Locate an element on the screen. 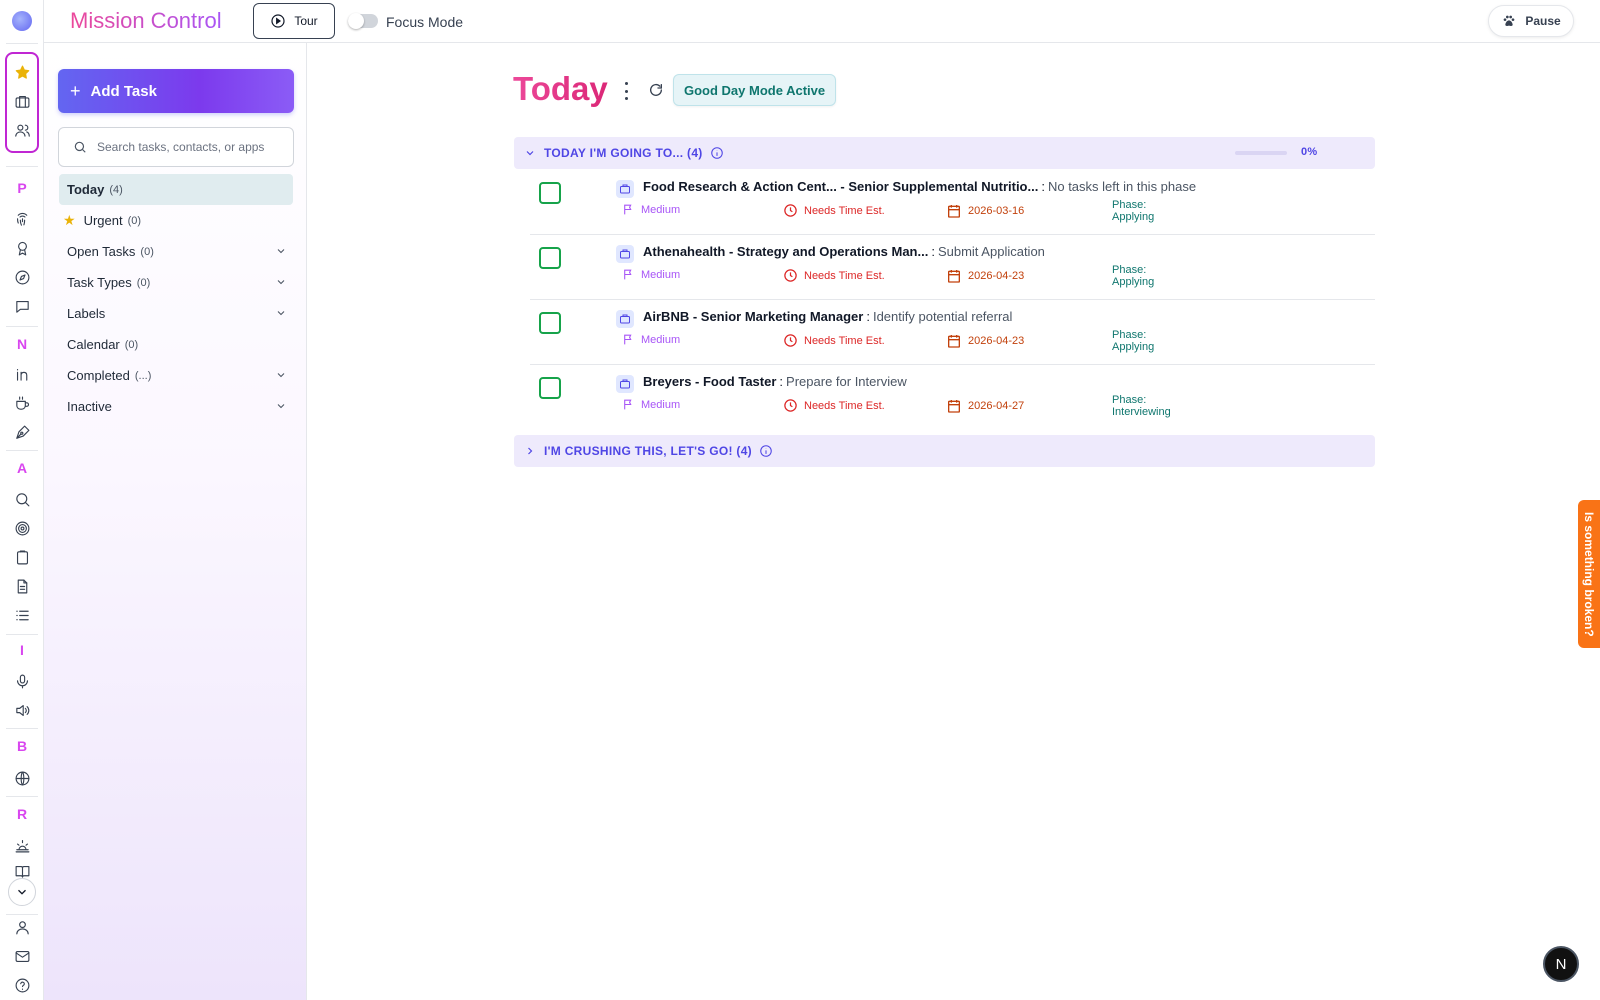 Image resolution: width=1600 pixels, height=1000 pixels. pause-button: Pause is located at coordinates (1531, 21).